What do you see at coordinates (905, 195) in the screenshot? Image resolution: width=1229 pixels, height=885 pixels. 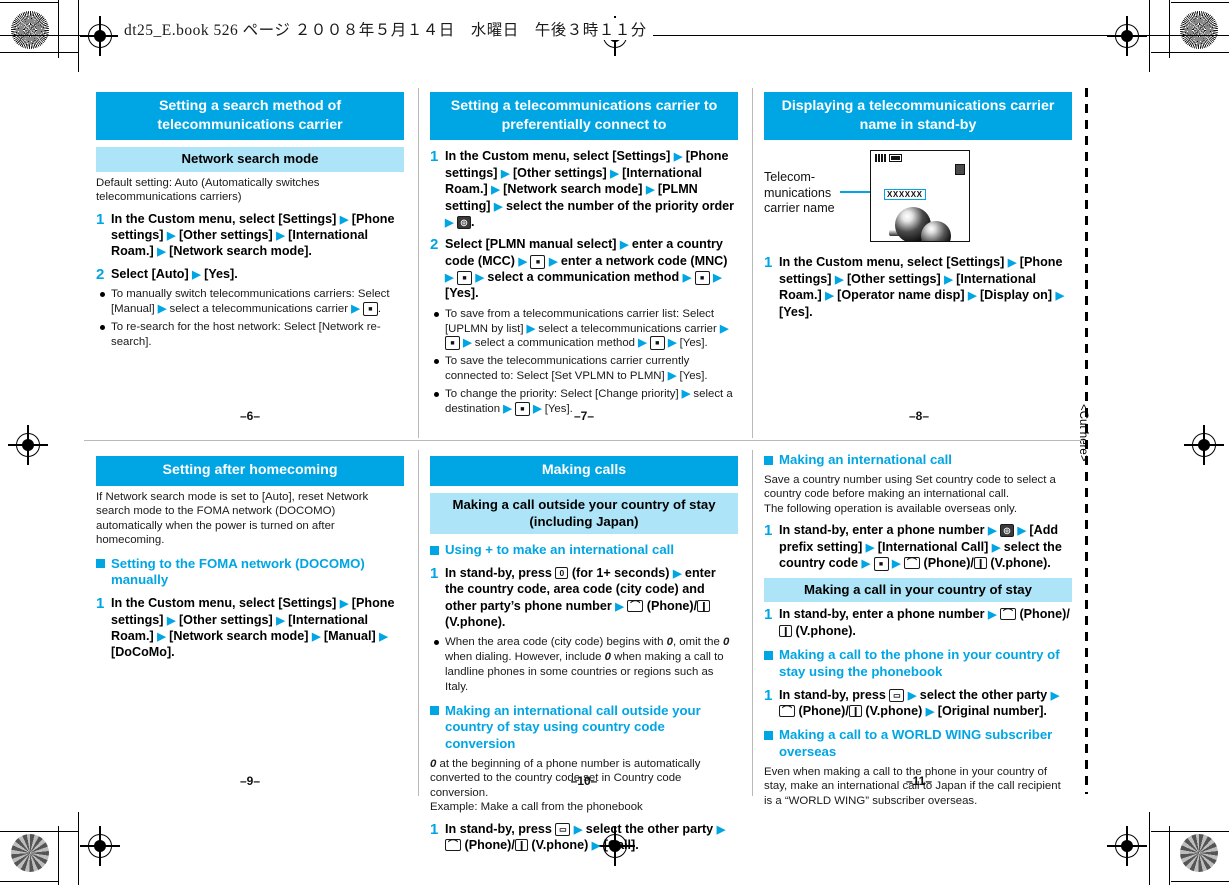 I see `carrier-name-field: XXXXXX` at bounding box center [905, 195].